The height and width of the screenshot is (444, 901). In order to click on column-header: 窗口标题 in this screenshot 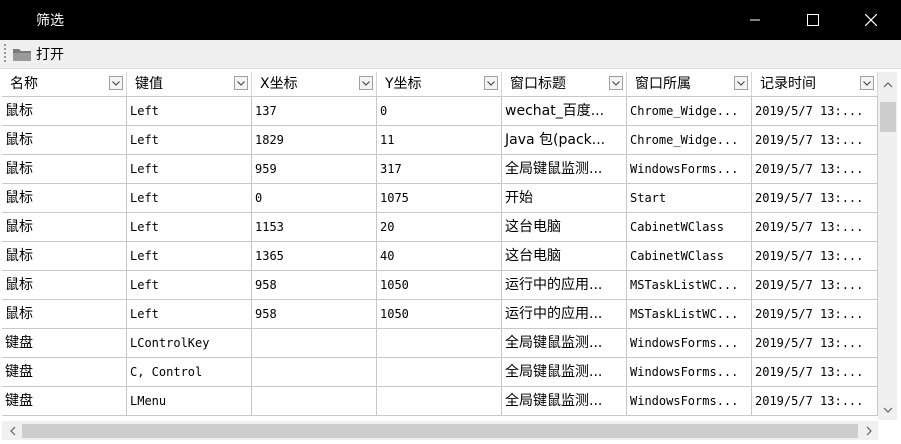, I will do `click(564, 84)`.